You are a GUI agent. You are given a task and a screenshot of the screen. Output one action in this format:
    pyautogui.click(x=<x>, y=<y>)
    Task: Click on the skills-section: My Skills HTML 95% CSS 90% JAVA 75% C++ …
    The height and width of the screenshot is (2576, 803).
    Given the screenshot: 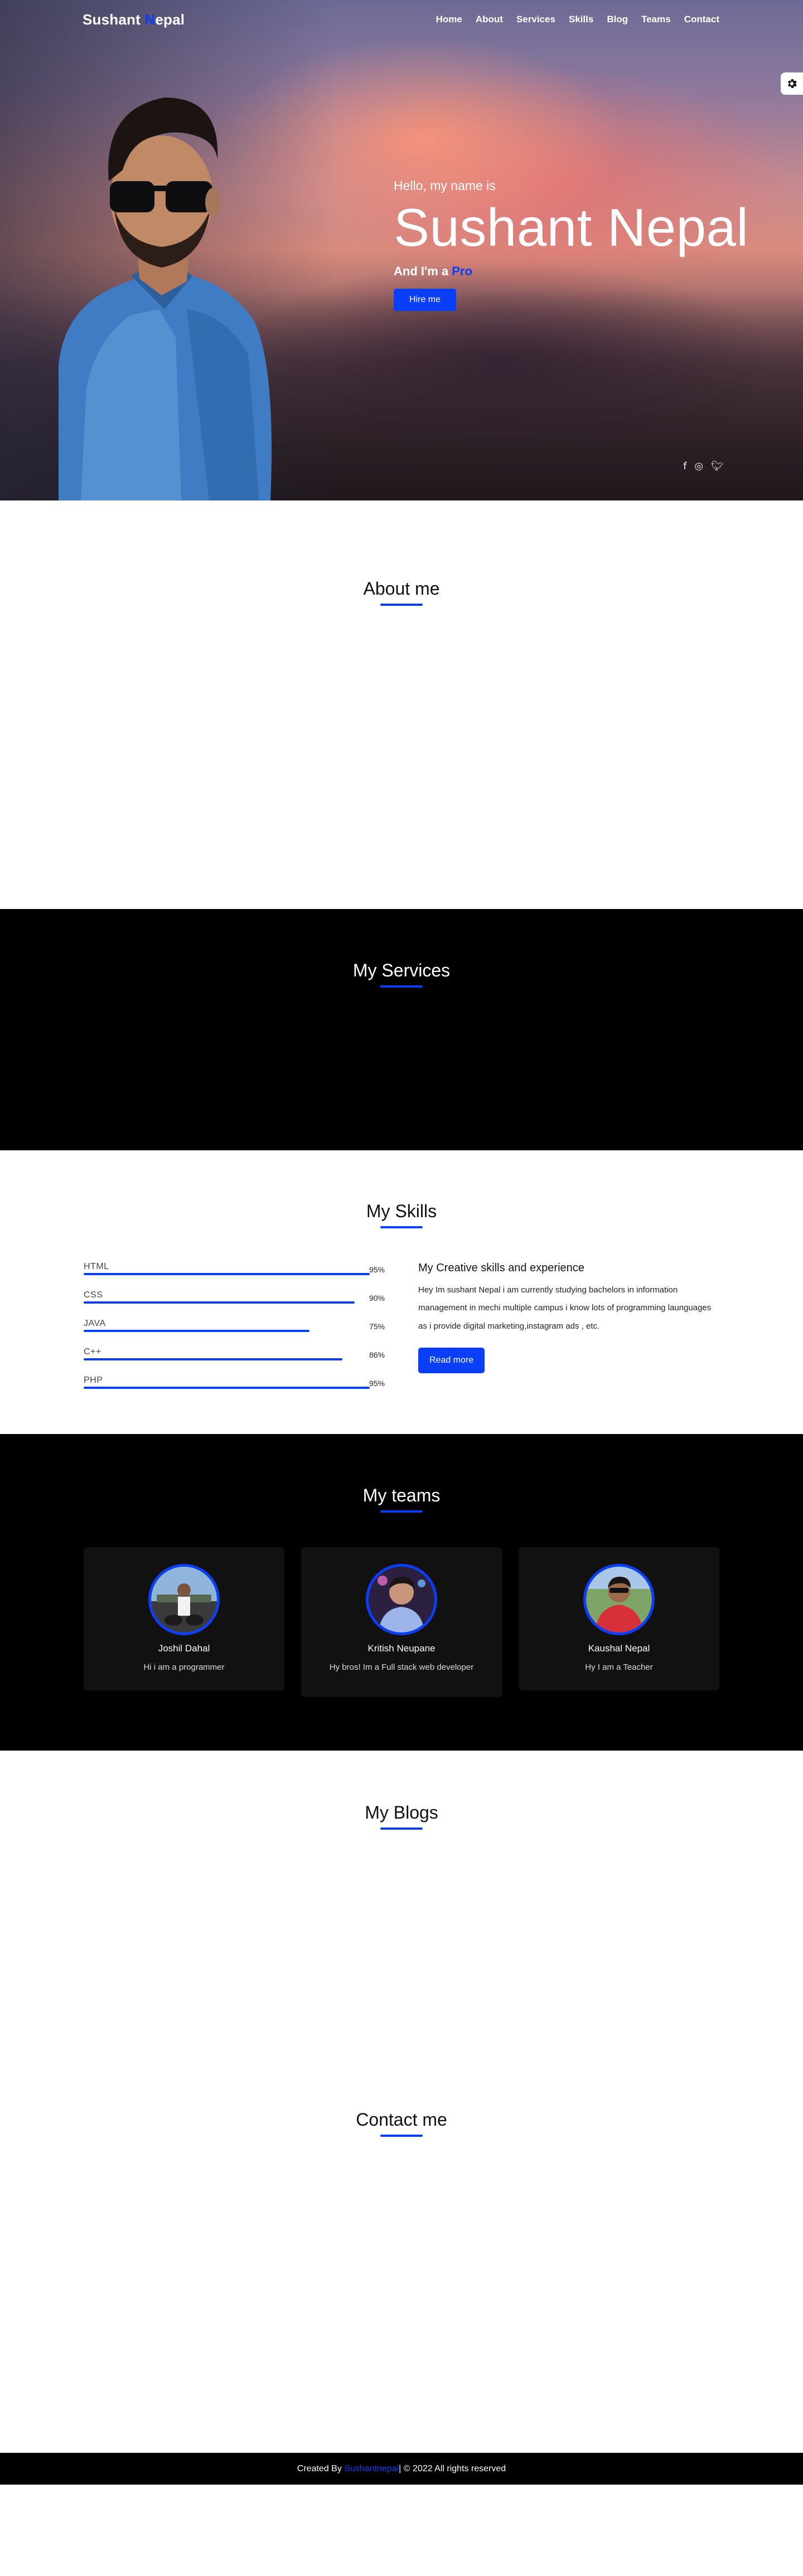 What is the action you would take?
    pyautogui.click(x=401, y=1292)
    